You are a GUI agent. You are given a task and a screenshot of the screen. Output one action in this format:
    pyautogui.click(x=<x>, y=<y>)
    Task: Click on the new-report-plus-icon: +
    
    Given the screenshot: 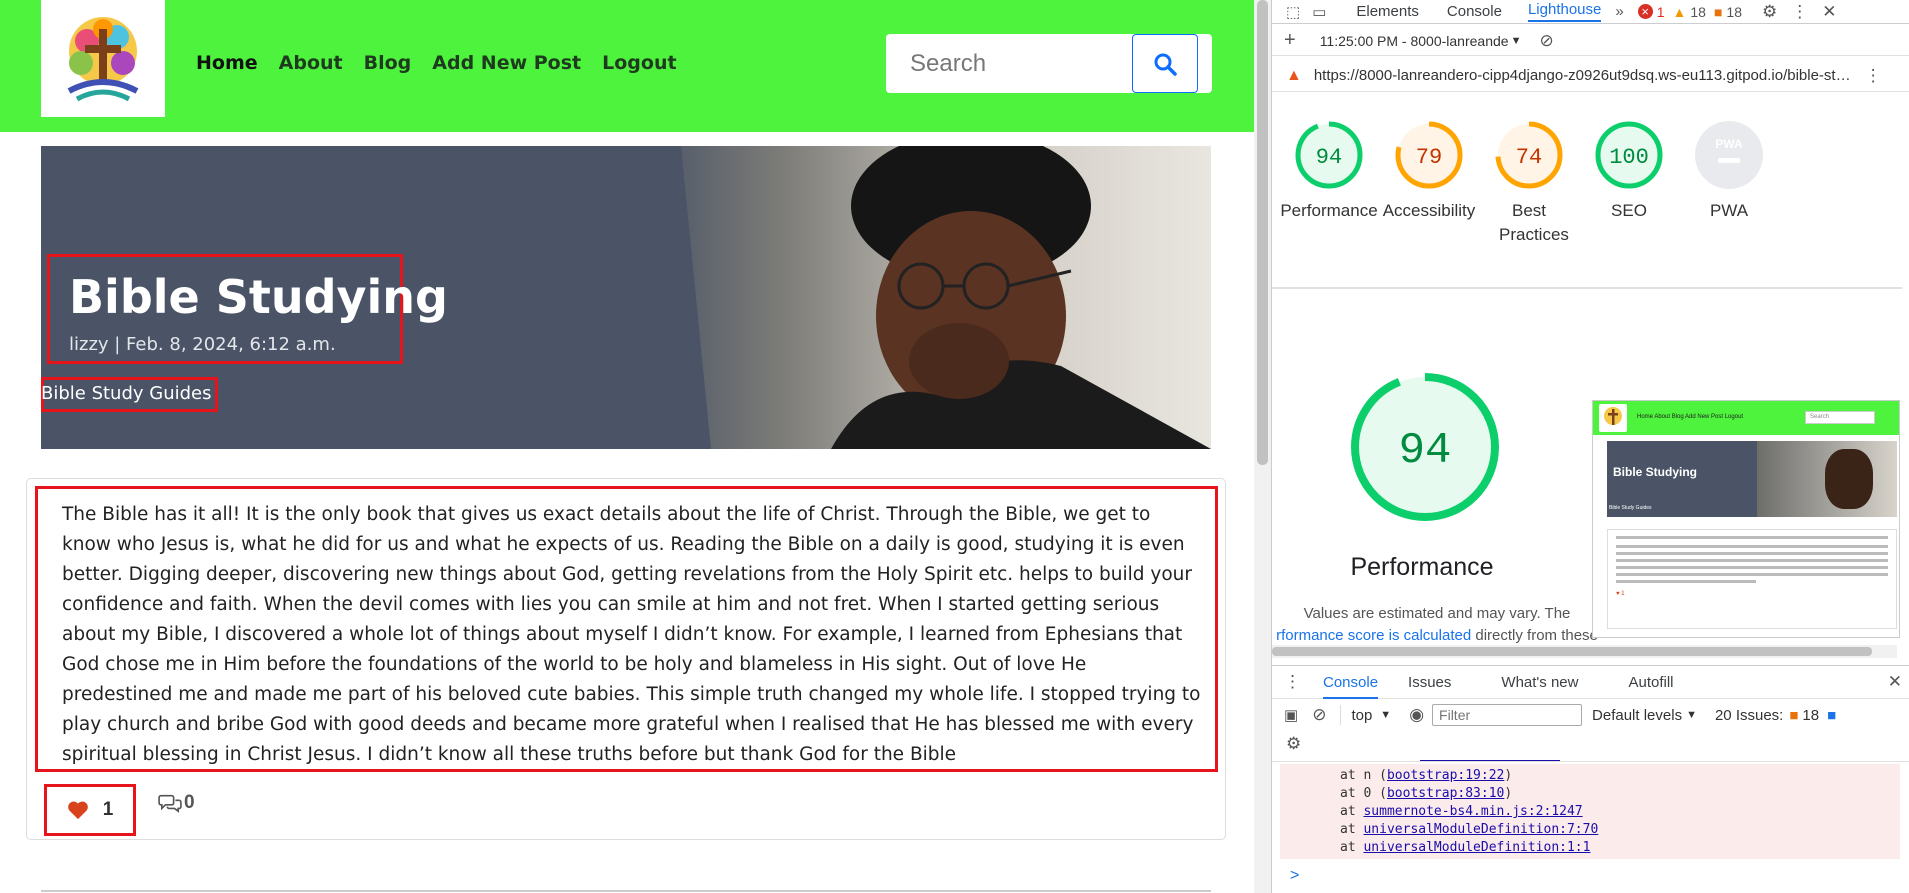 What is the action you would take?
    pyautogui.click(x=1290, y=40)
    